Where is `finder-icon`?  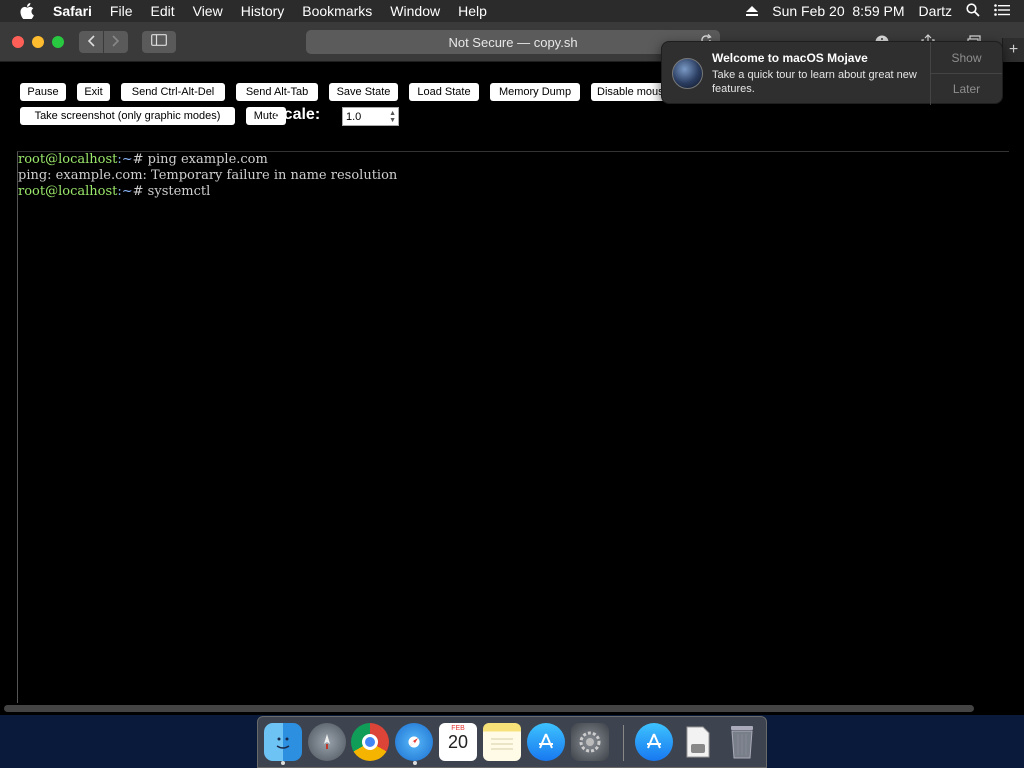 finder-icon is located at coordinates (283, 742).